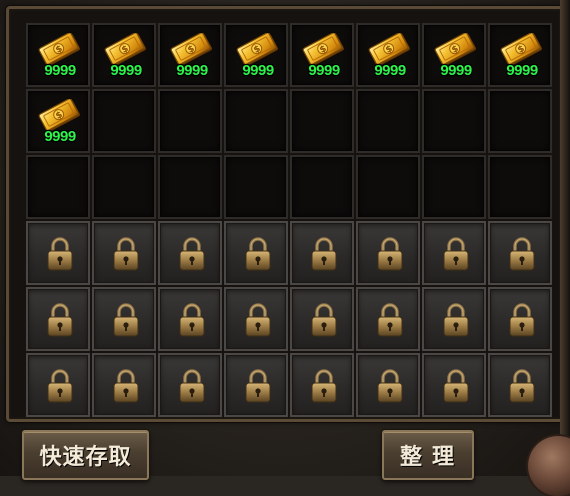 This screenshot has width=570, height=496. I want to click on sort-label: 整理, so click(431, 457).